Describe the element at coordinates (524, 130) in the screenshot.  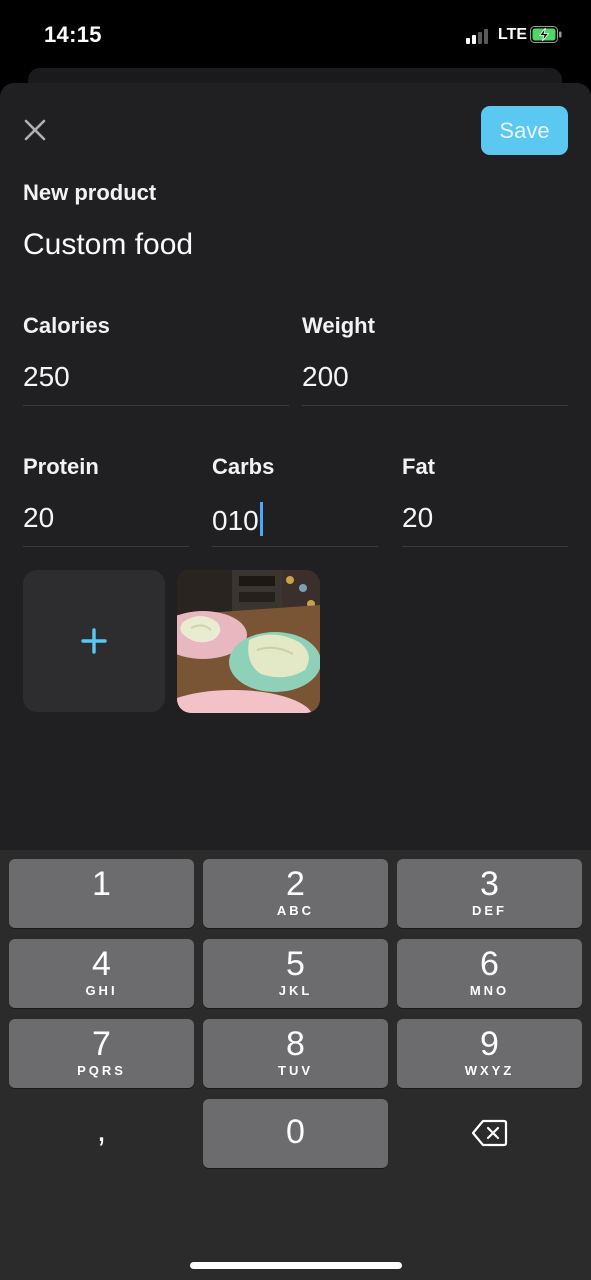
I see `save-button: Save` at that location.